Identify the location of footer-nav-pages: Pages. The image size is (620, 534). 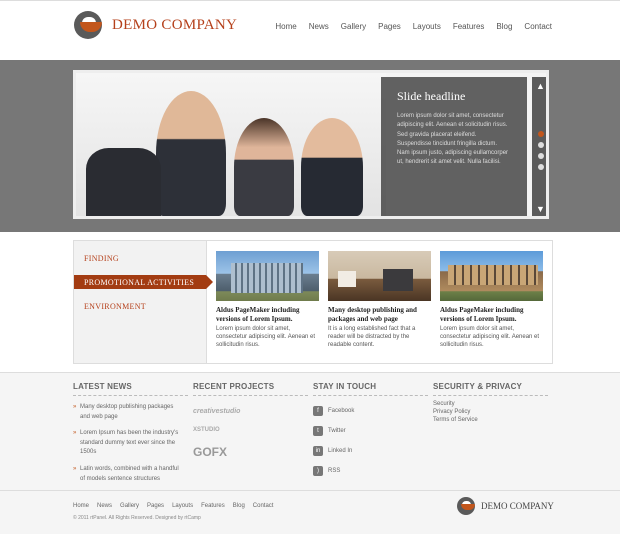
(155, 506).